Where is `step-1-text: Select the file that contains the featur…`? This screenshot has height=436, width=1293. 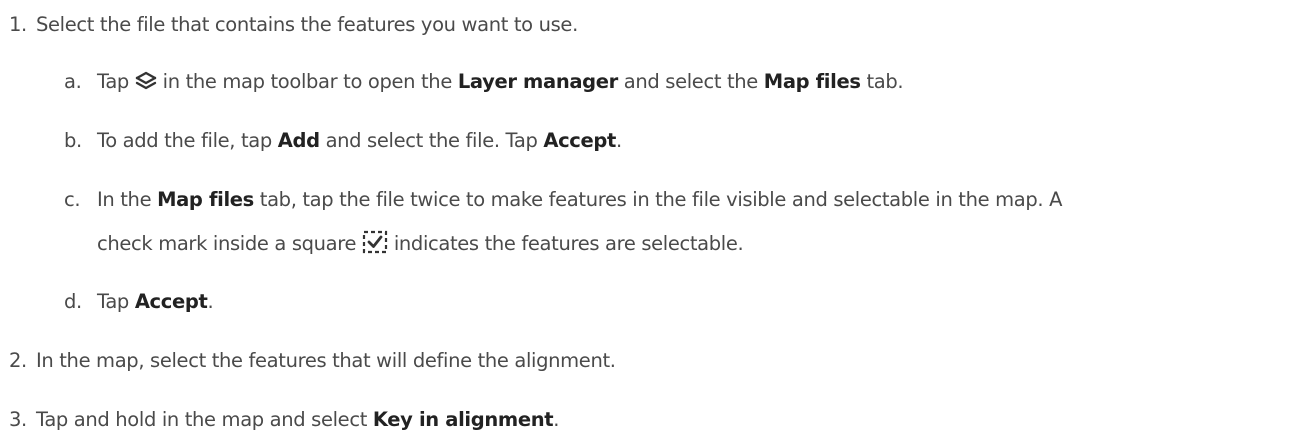
step-1-text: Select the file that contains the featur… is located at coordinates (307, 24).